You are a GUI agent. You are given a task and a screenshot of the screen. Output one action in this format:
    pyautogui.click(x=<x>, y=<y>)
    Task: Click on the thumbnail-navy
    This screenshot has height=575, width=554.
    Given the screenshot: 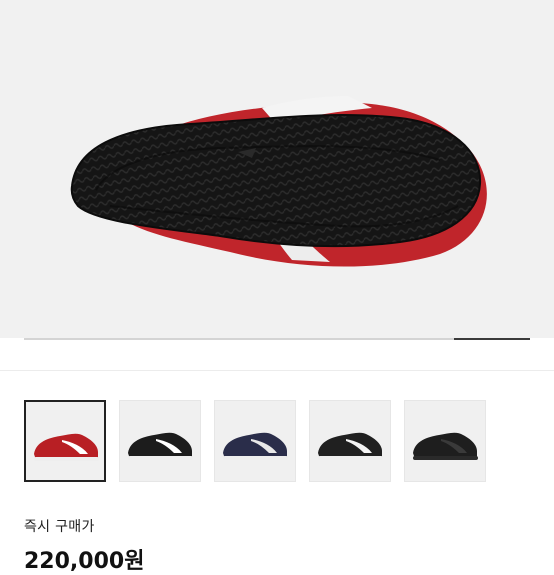 What is the action you would take?
    pyautogui.click(x=255, y=441)
    